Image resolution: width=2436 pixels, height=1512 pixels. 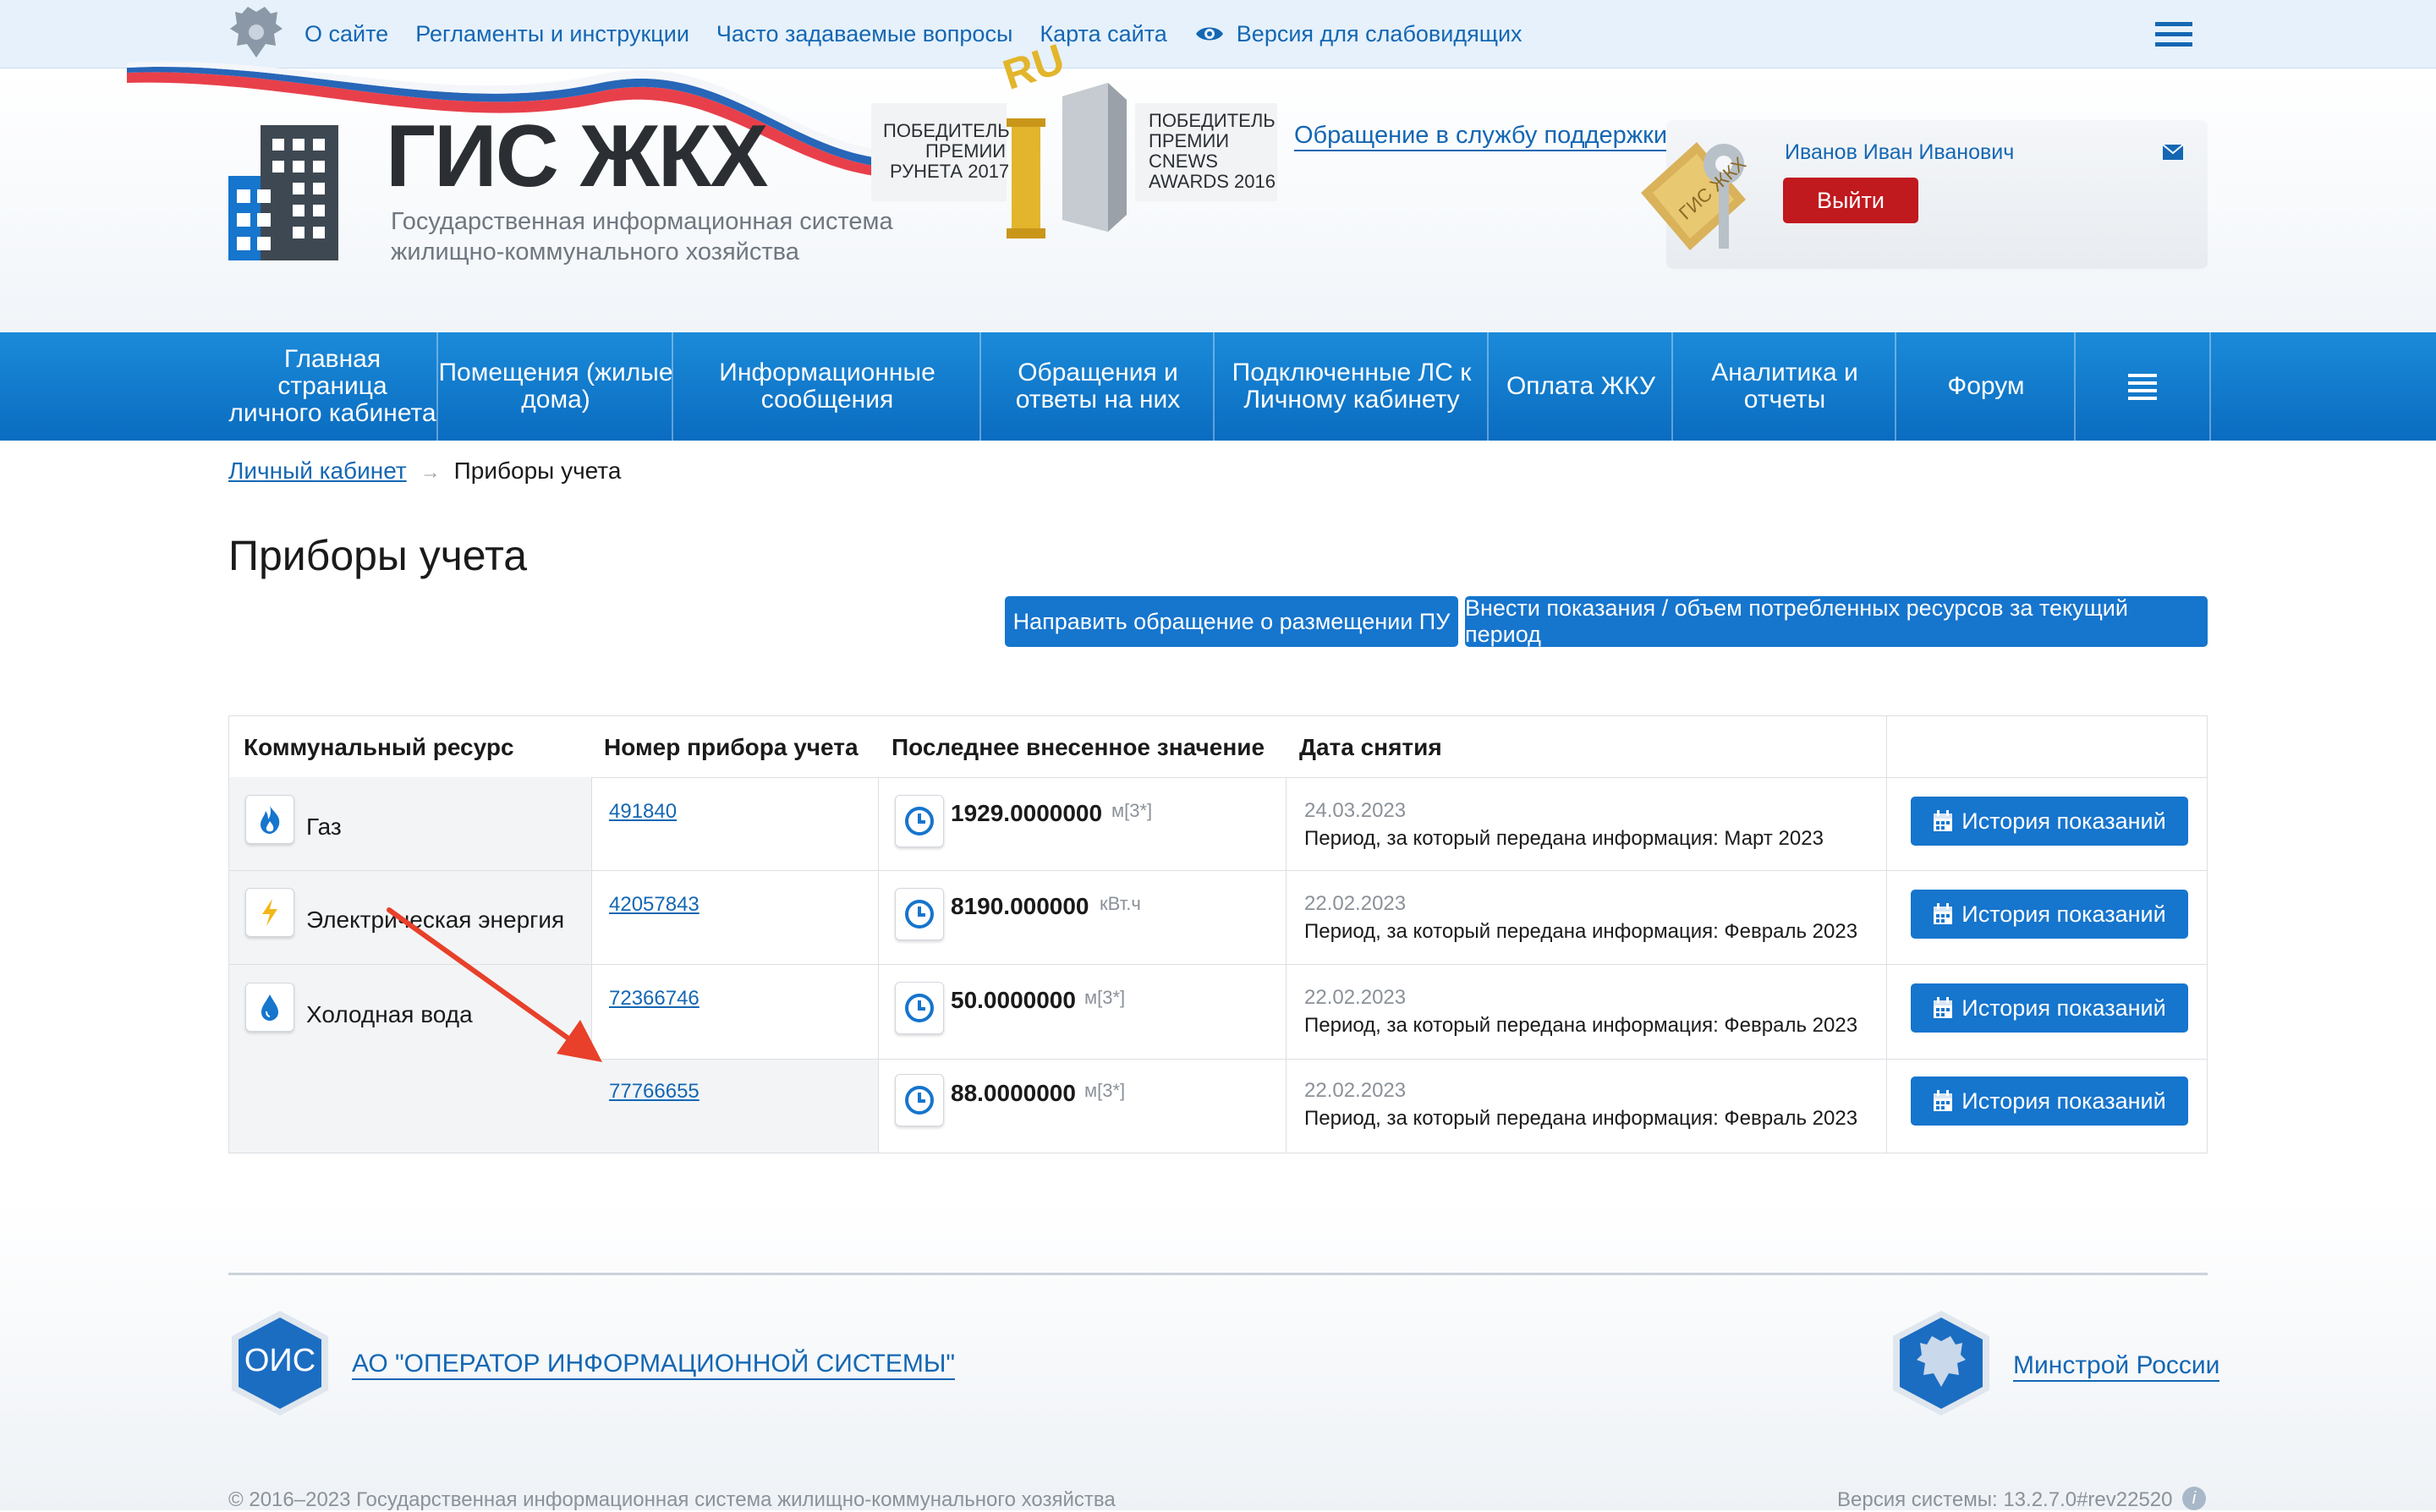 What do you see at coordinates (1481, 136) in the screenshot?
I see `support-link: Обращение в службу поддержки` at bounding box center [1481, 136].